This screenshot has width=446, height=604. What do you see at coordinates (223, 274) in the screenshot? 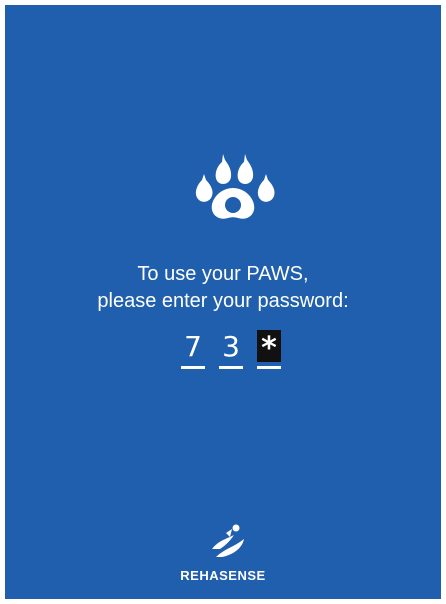
I see `prompt-line-1: To use your PAWS,` at bounding box center [223, 274].